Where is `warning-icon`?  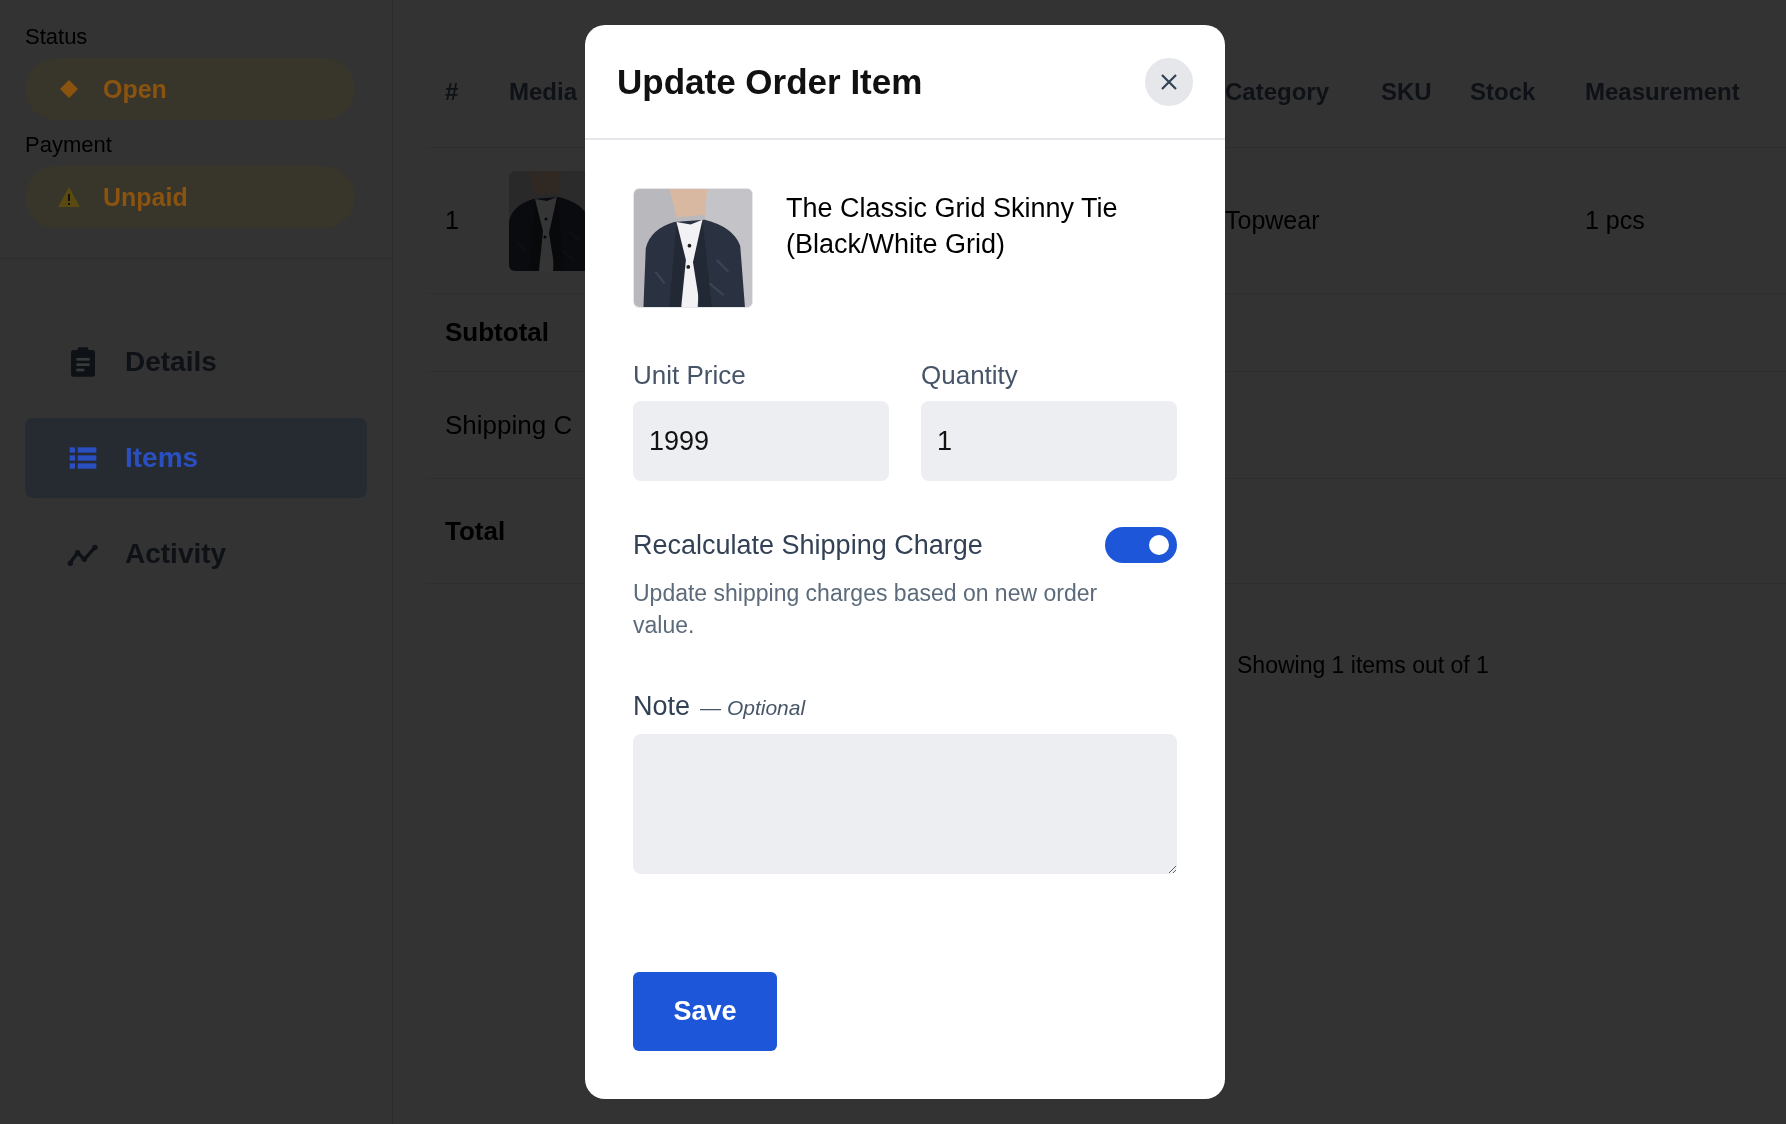
warning-icon is located at coordinates (69, 197).